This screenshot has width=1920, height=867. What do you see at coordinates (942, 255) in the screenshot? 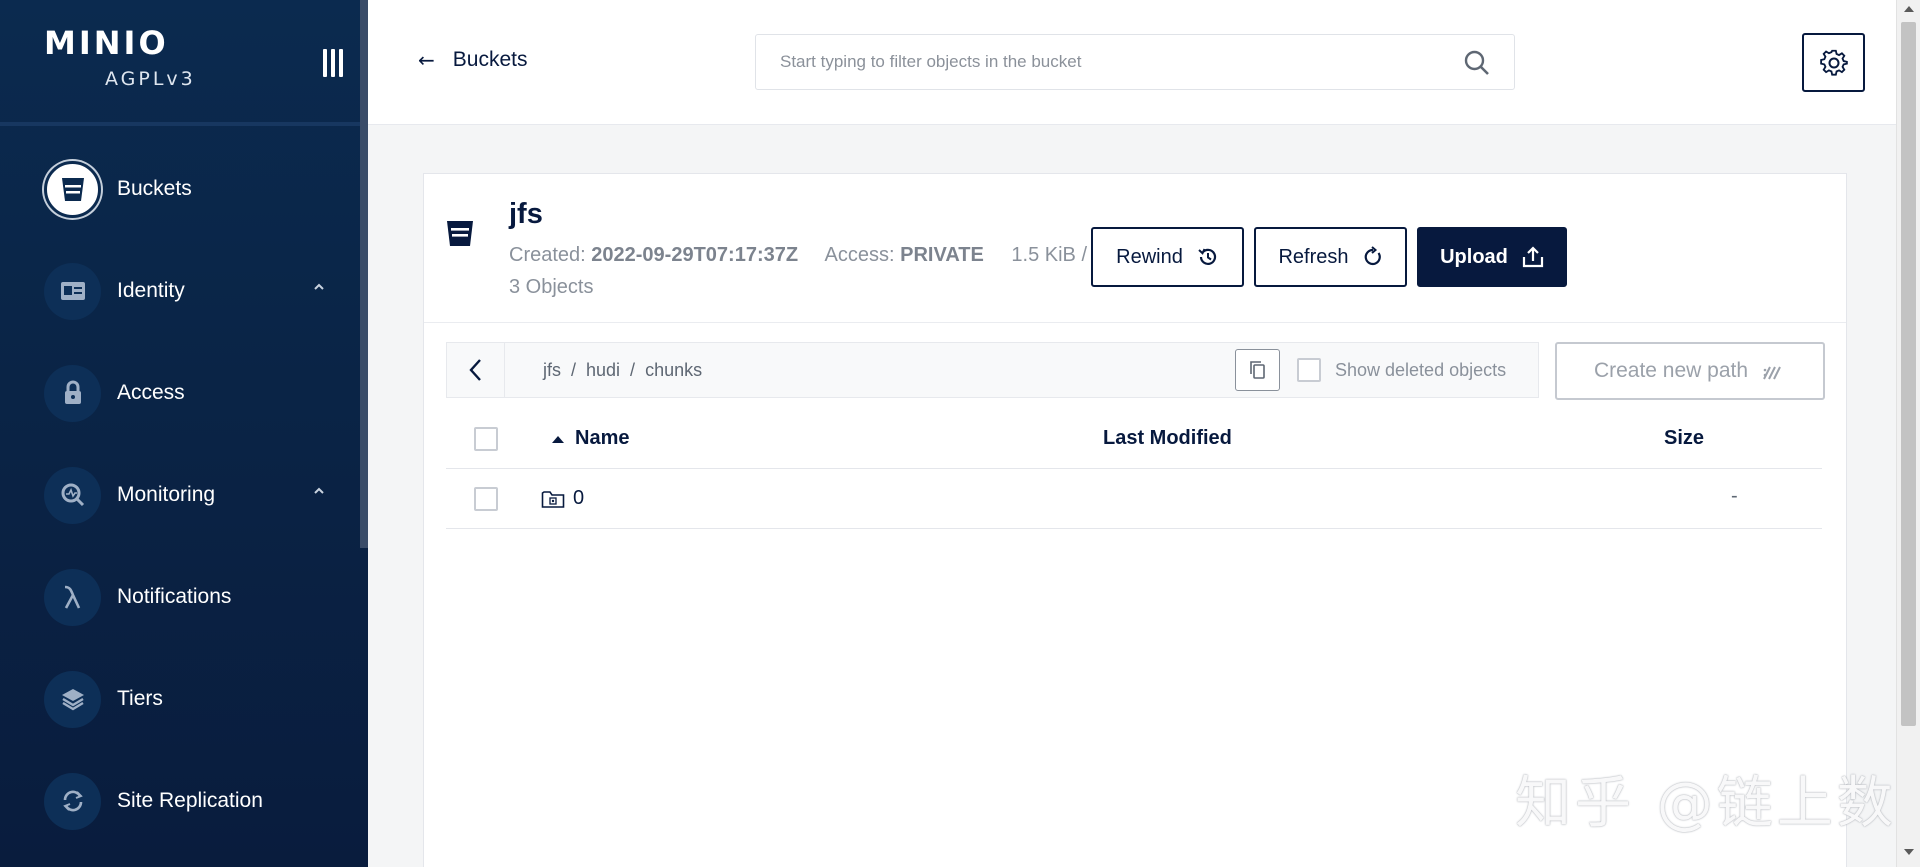
I see `access-value: PRIVATE` at bounding box center [942, 255].